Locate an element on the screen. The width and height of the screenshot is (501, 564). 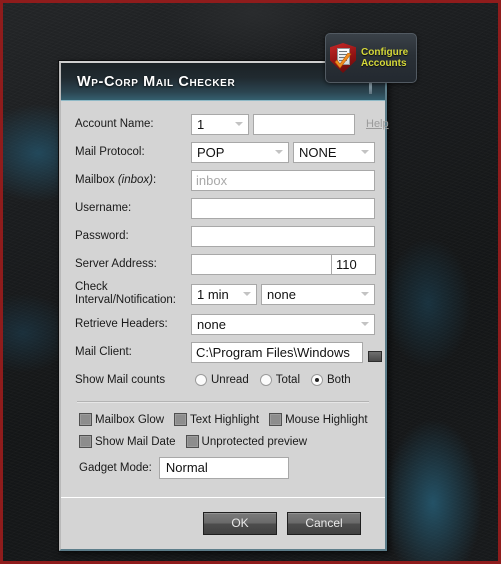
checkbox-unprotected-preview: Unprotected preview is located at coordinates (246, 441).